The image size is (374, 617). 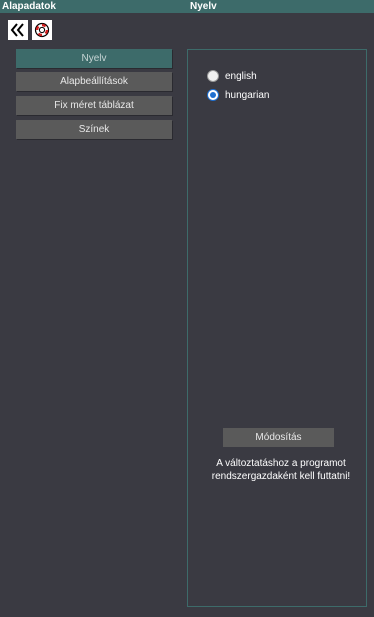 I want to click on modify-button: Módosítás, so click(x=278, y=437).